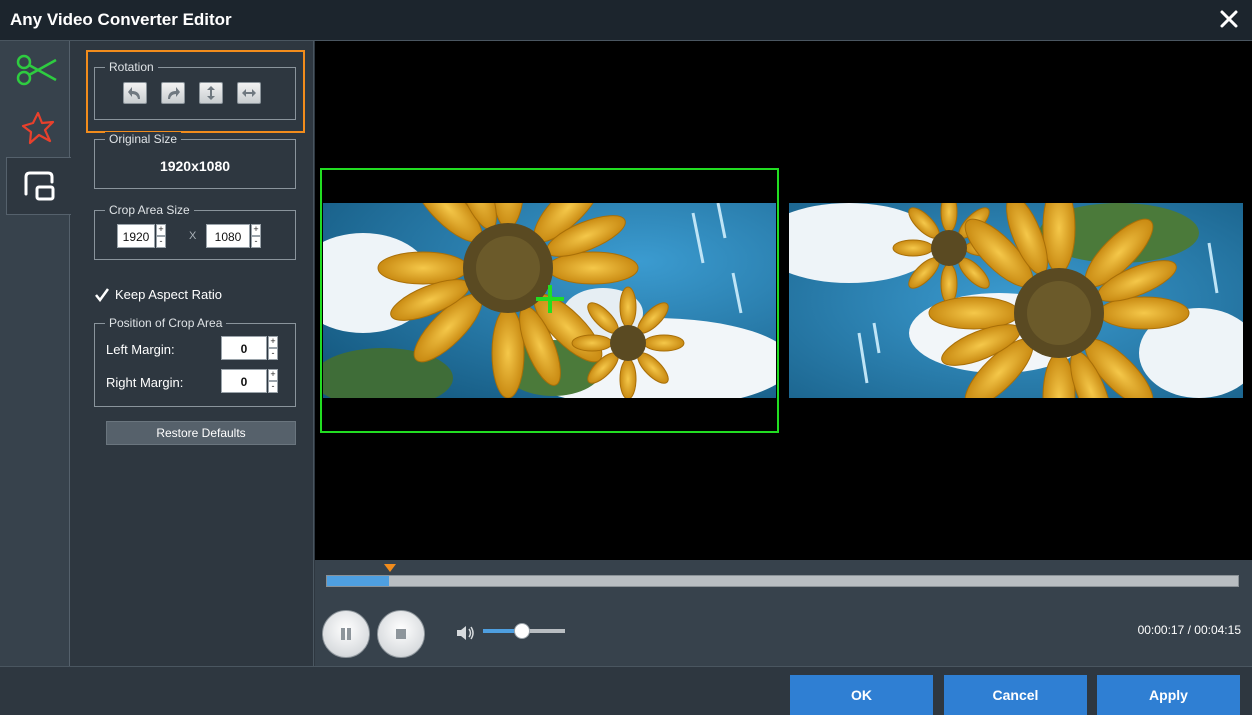  Describe the element at coordinates (244, 381) in the screenshot. I see `right-margin-input: 0` at that location.